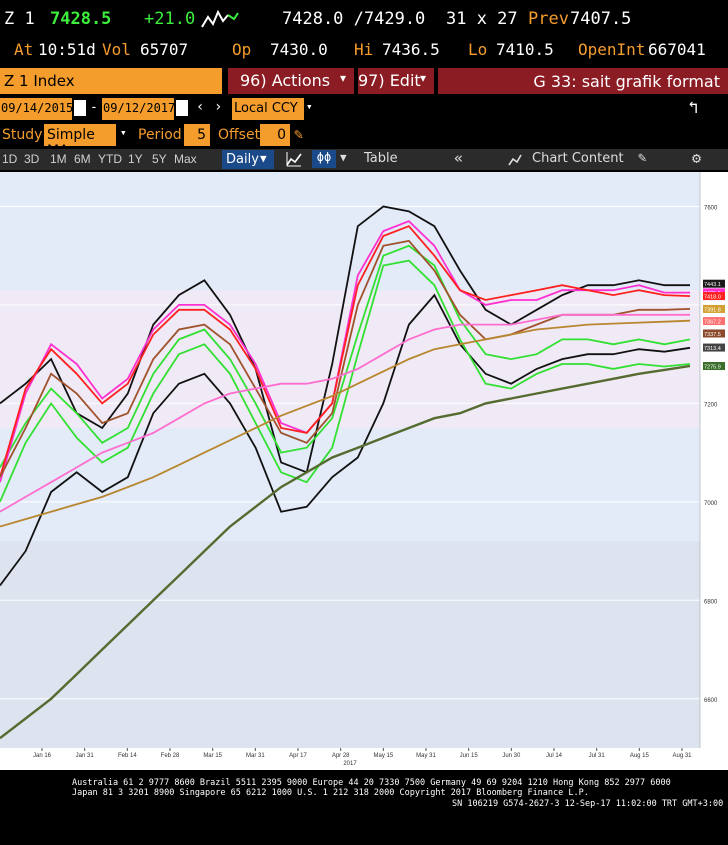 Image resolution: width=728 pixels, height=845 pixels. What do you see at coordinates (712, 310) in the screenshot?
I see `last-value-tag-text: 7391.8` at bounding box center [712, 310].